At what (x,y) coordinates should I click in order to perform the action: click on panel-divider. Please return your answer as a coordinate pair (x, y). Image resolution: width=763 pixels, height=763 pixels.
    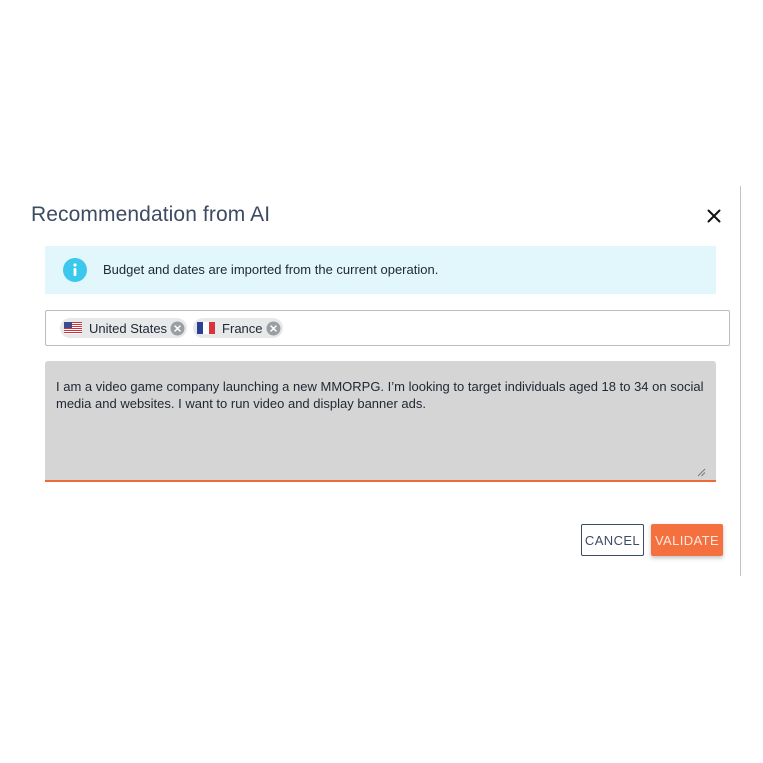
    Looking at the image, I should click on (740, 381).